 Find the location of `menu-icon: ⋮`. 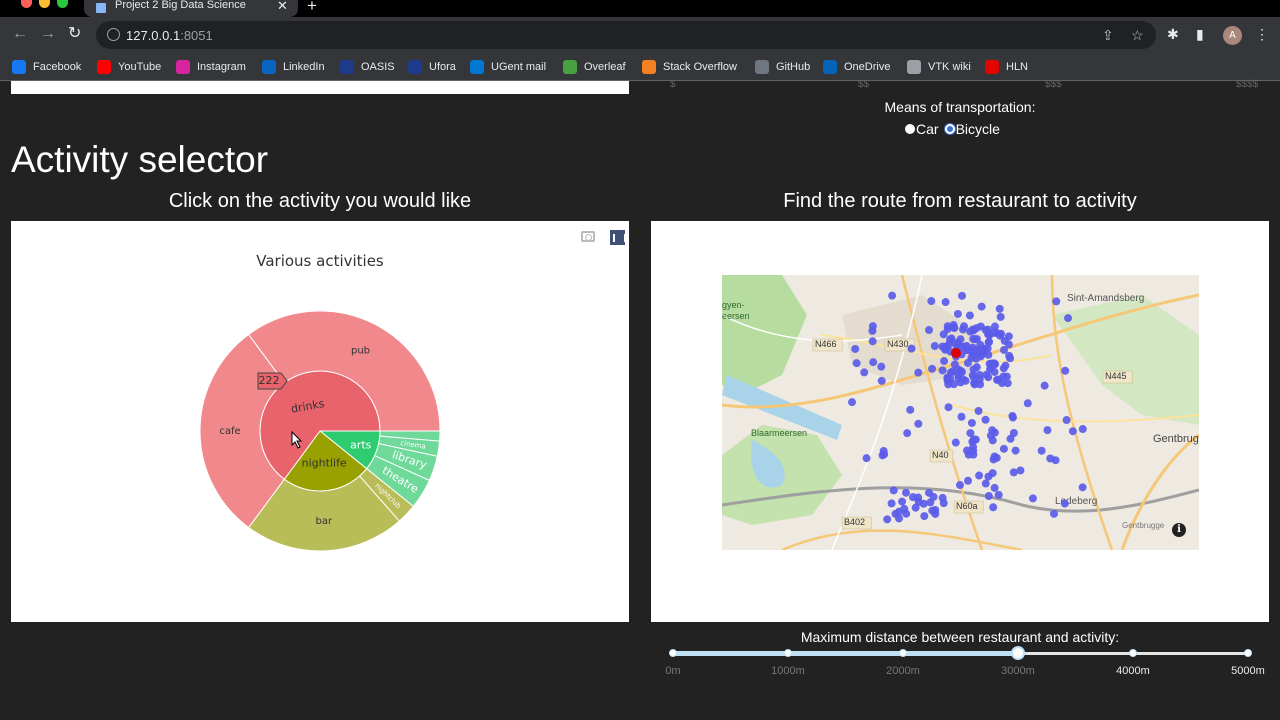

menu-icon: ⋮ is located at coordinates (1262, 34).